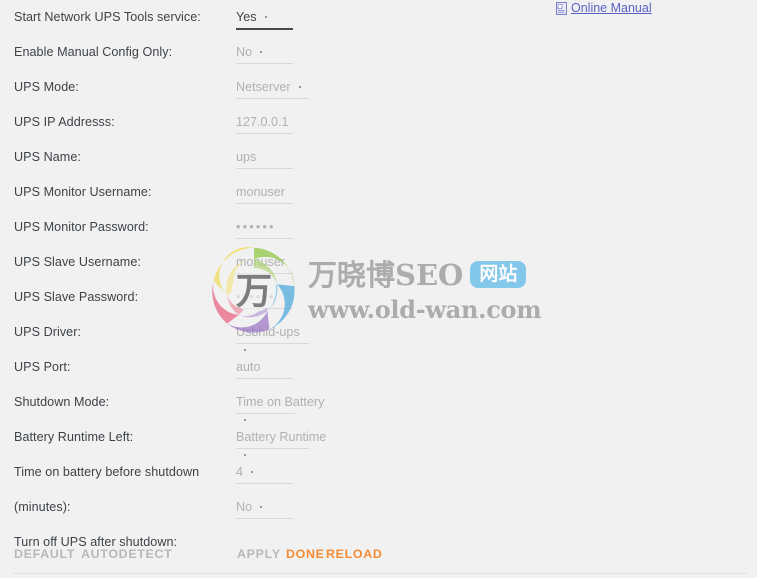 The width and height of the screenshot is (757, 578). I want to click on field-value: Netserver, so click(263, 87).